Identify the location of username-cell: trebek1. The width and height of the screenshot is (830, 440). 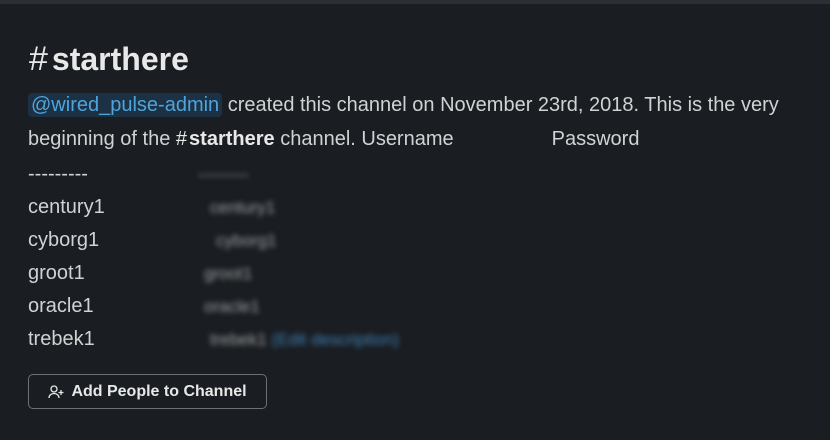
(61, 339).